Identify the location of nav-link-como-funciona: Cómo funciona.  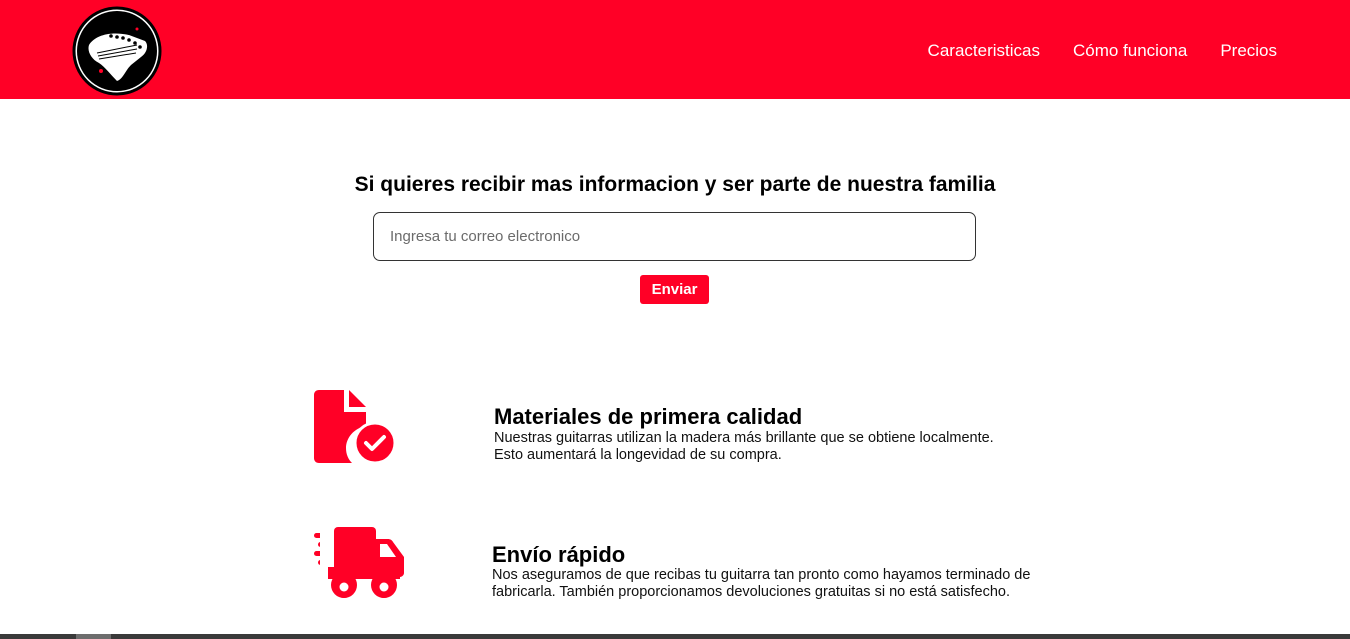
(1130, 51).